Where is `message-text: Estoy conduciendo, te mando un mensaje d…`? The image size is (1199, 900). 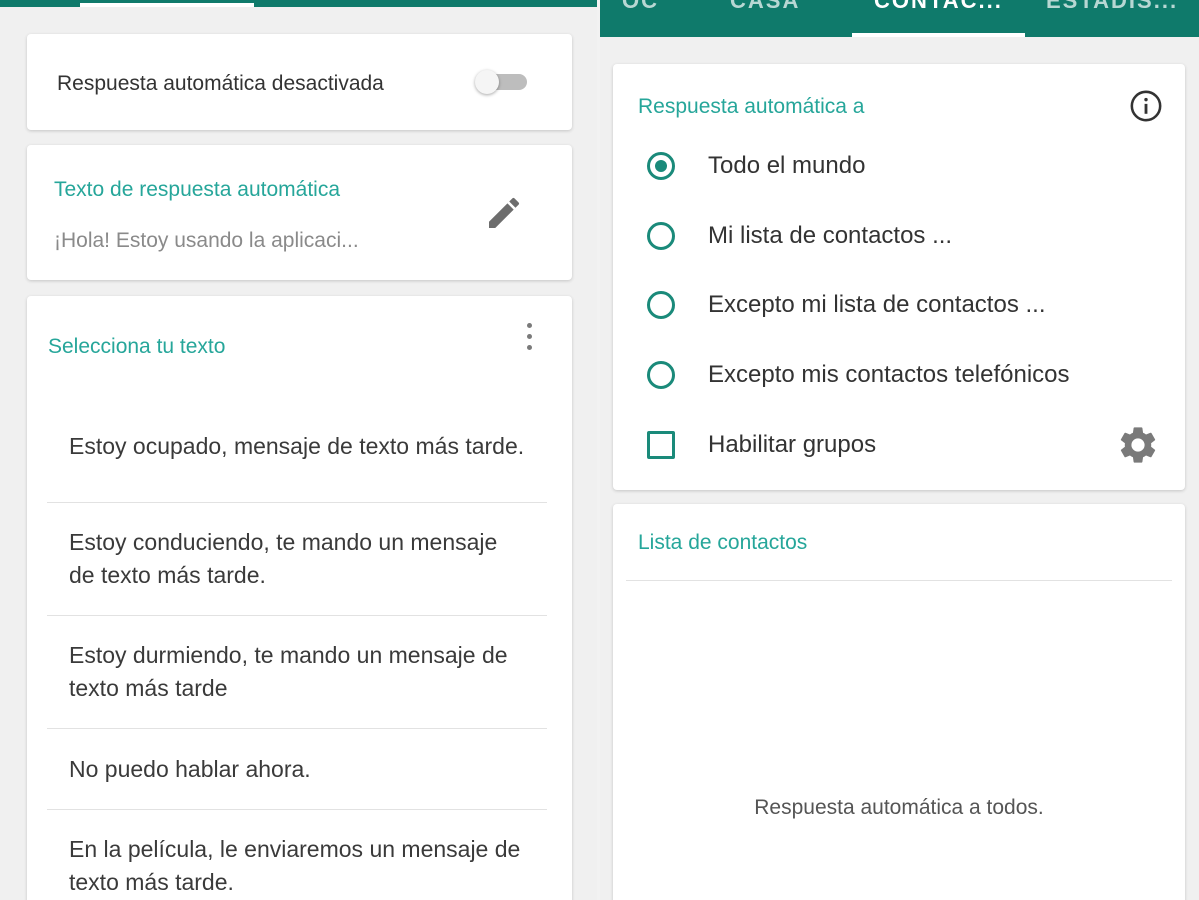 message-text: Estoy conduciendo, te mando un mensaje d… is located at coordinates (283, 558).